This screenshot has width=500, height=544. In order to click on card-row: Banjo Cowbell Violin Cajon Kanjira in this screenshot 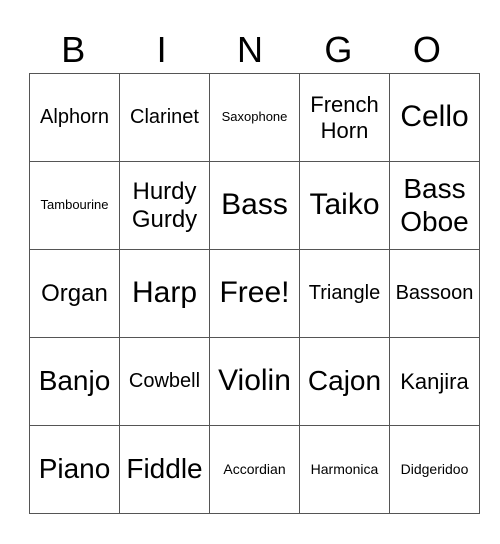, I will do `click(254, 381)`.